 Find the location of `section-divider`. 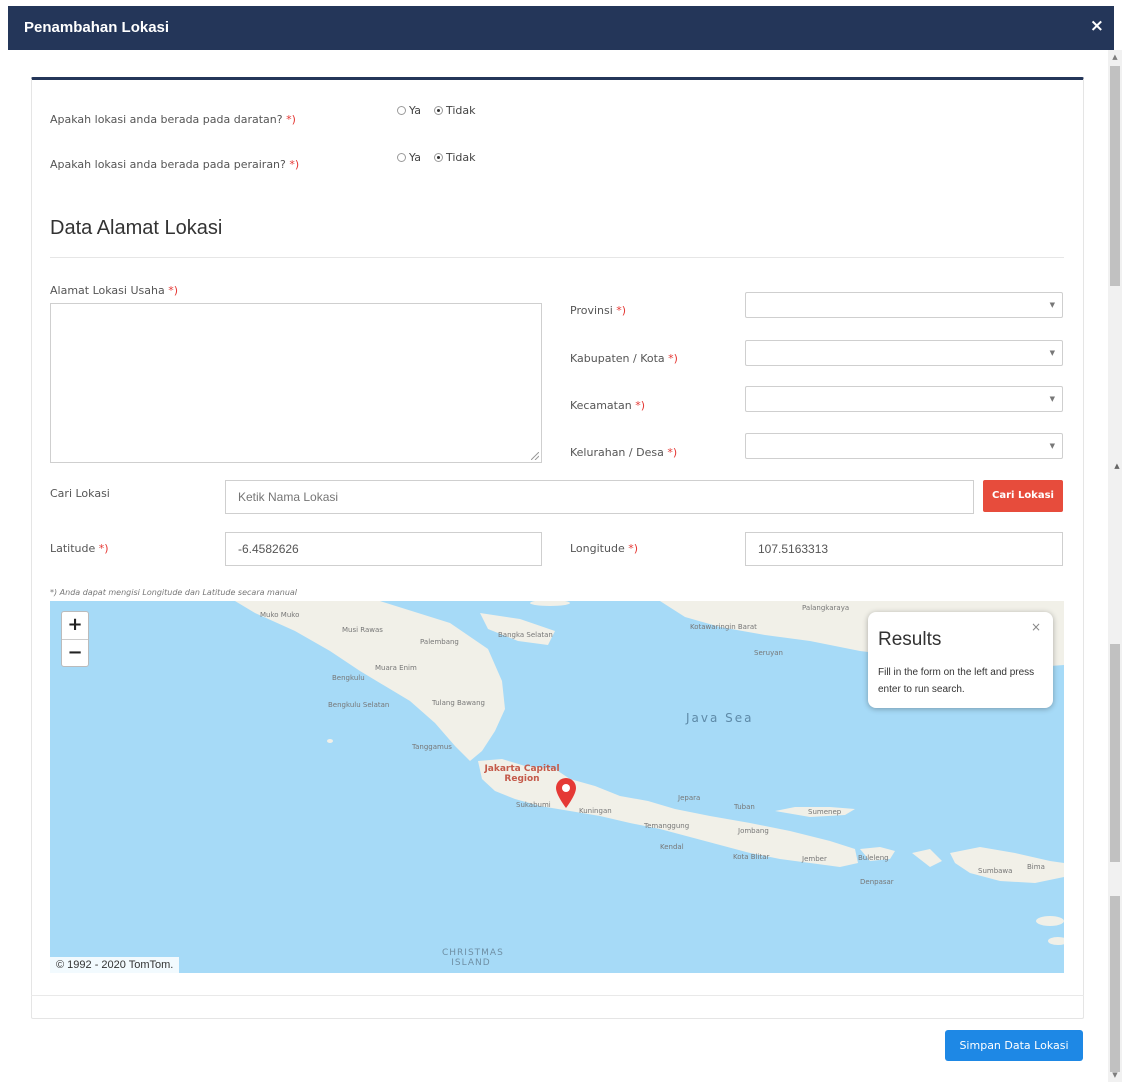

section-divider is located at coordinates (557, 257).